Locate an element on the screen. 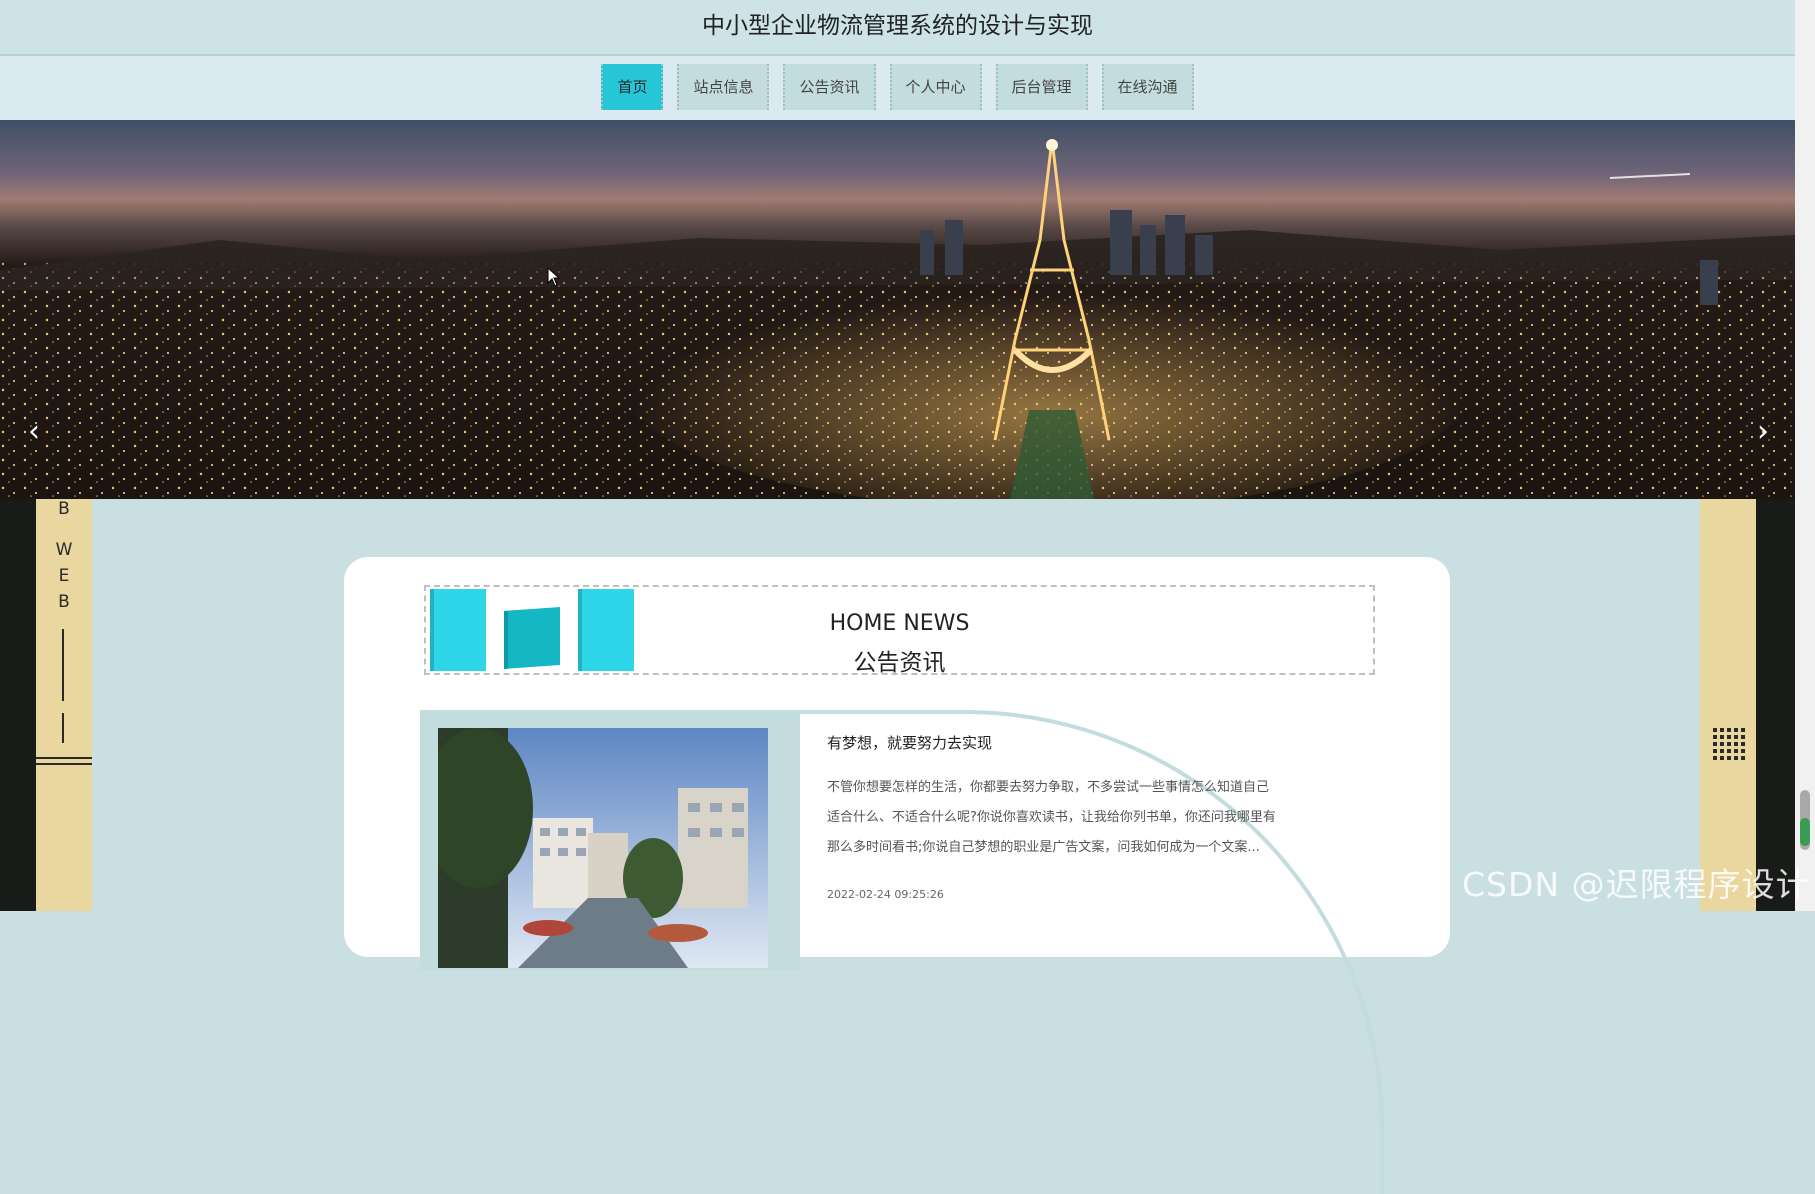 The height and width of the screenshot is (1194, 1815). right-dark-strip is located at coordinates (1775, 705).